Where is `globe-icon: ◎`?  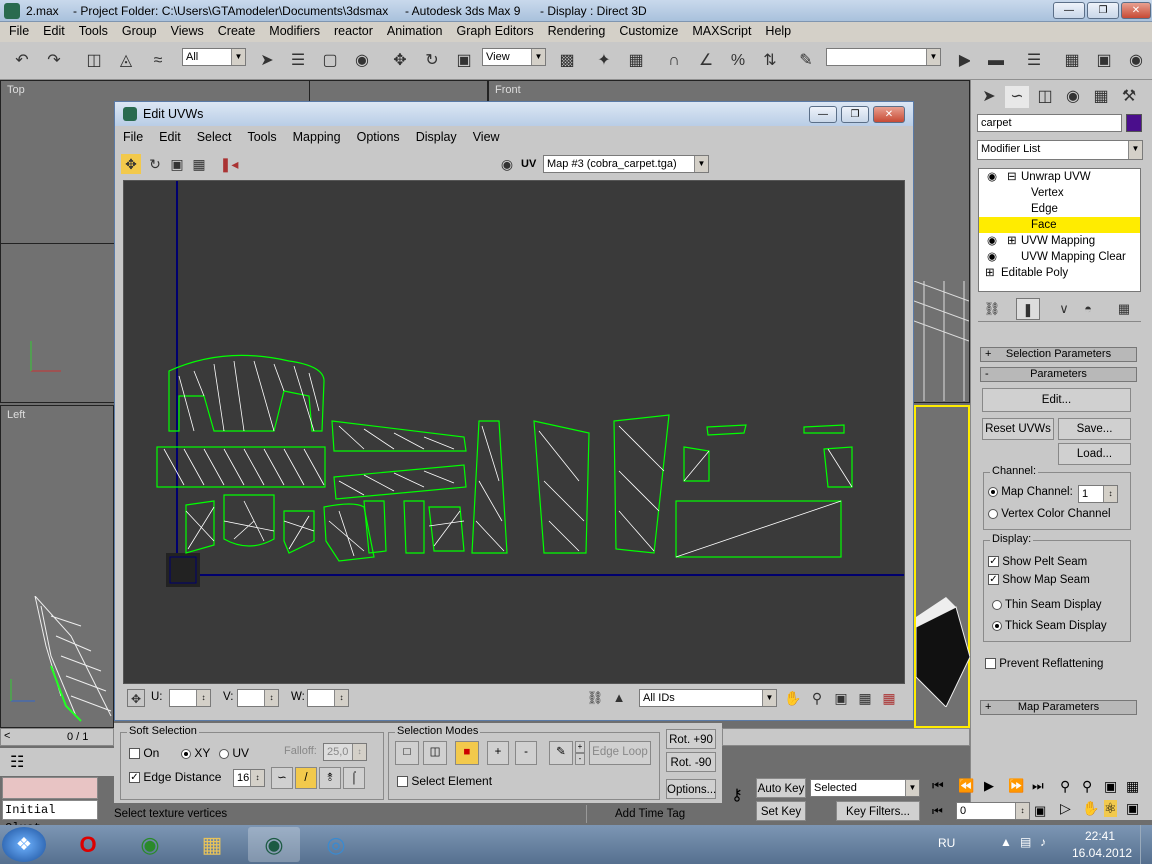 globe-icon: ◎ is located at coordinates (336, 844).